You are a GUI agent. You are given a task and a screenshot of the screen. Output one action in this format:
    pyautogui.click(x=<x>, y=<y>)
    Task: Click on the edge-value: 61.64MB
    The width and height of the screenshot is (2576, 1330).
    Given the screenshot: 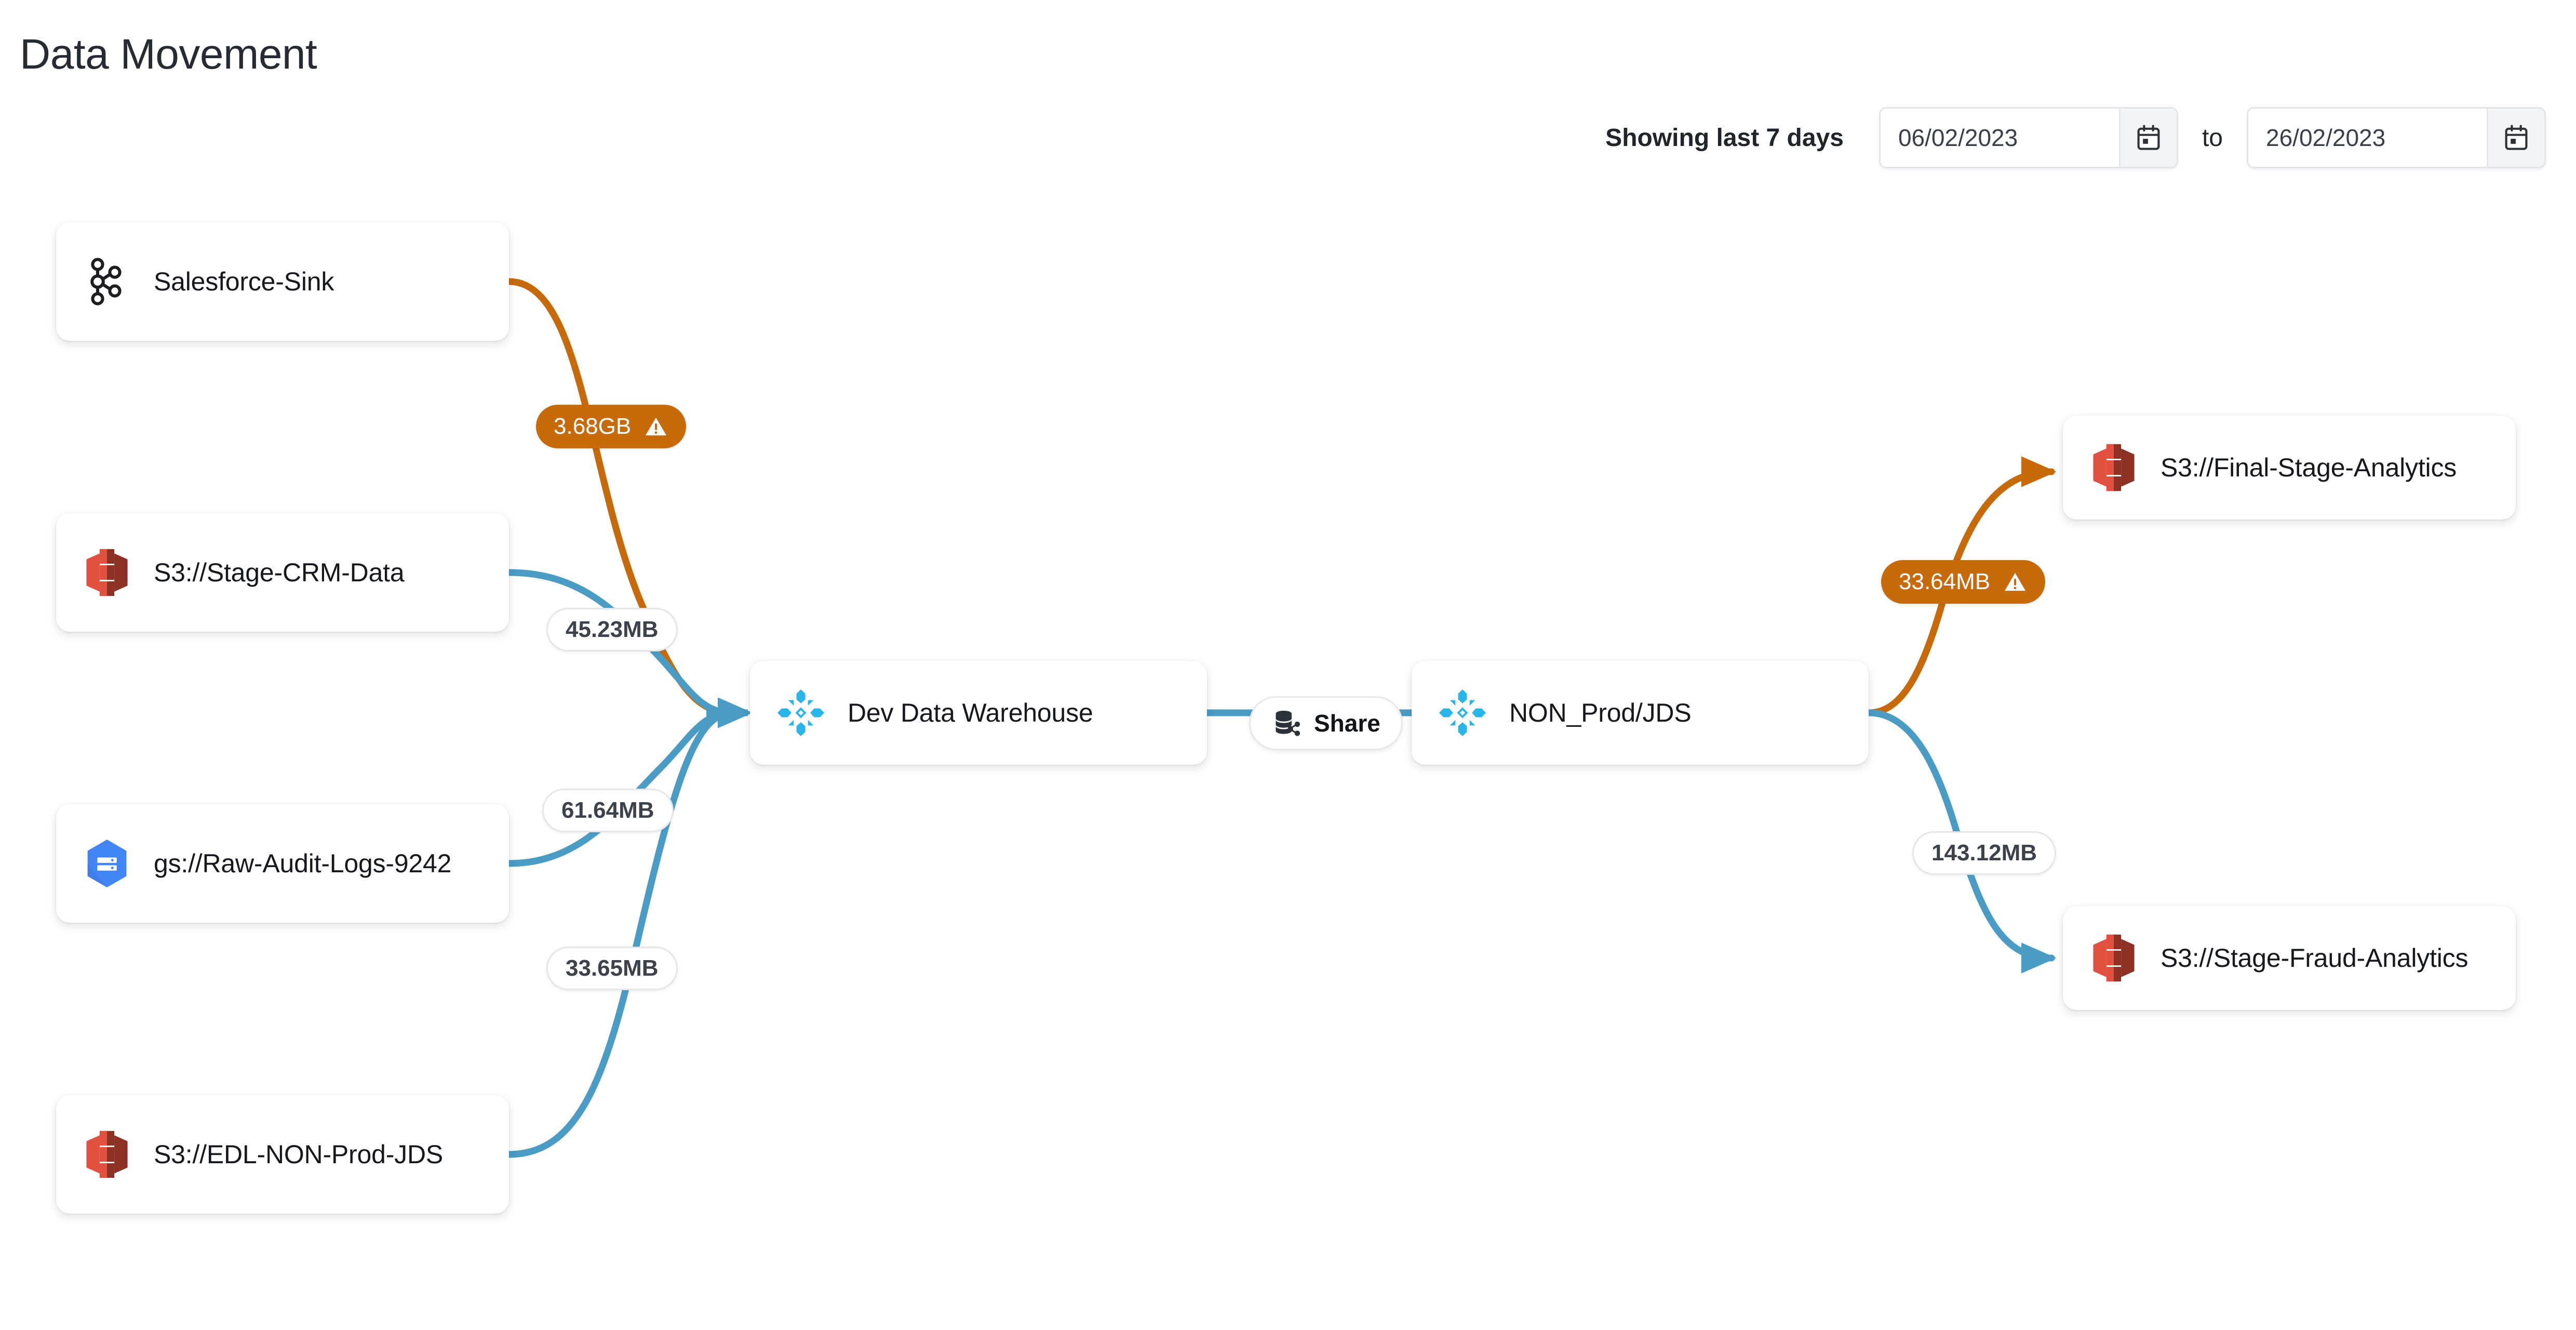 What is the action you would take?
    pyautogui.click(x=608, y=810)
    